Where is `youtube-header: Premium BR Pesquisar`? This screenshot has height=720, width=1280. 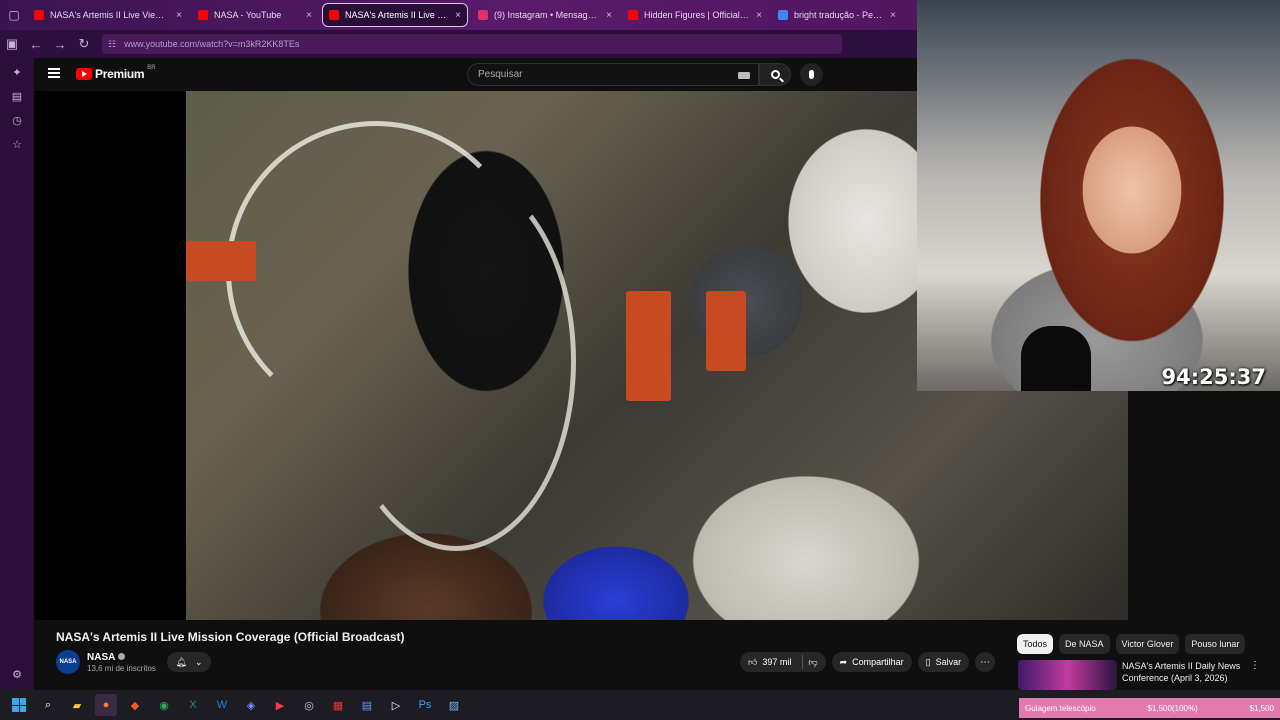
youtube-header: Premium BR Pesquisar is located at coordinates (475, 74).